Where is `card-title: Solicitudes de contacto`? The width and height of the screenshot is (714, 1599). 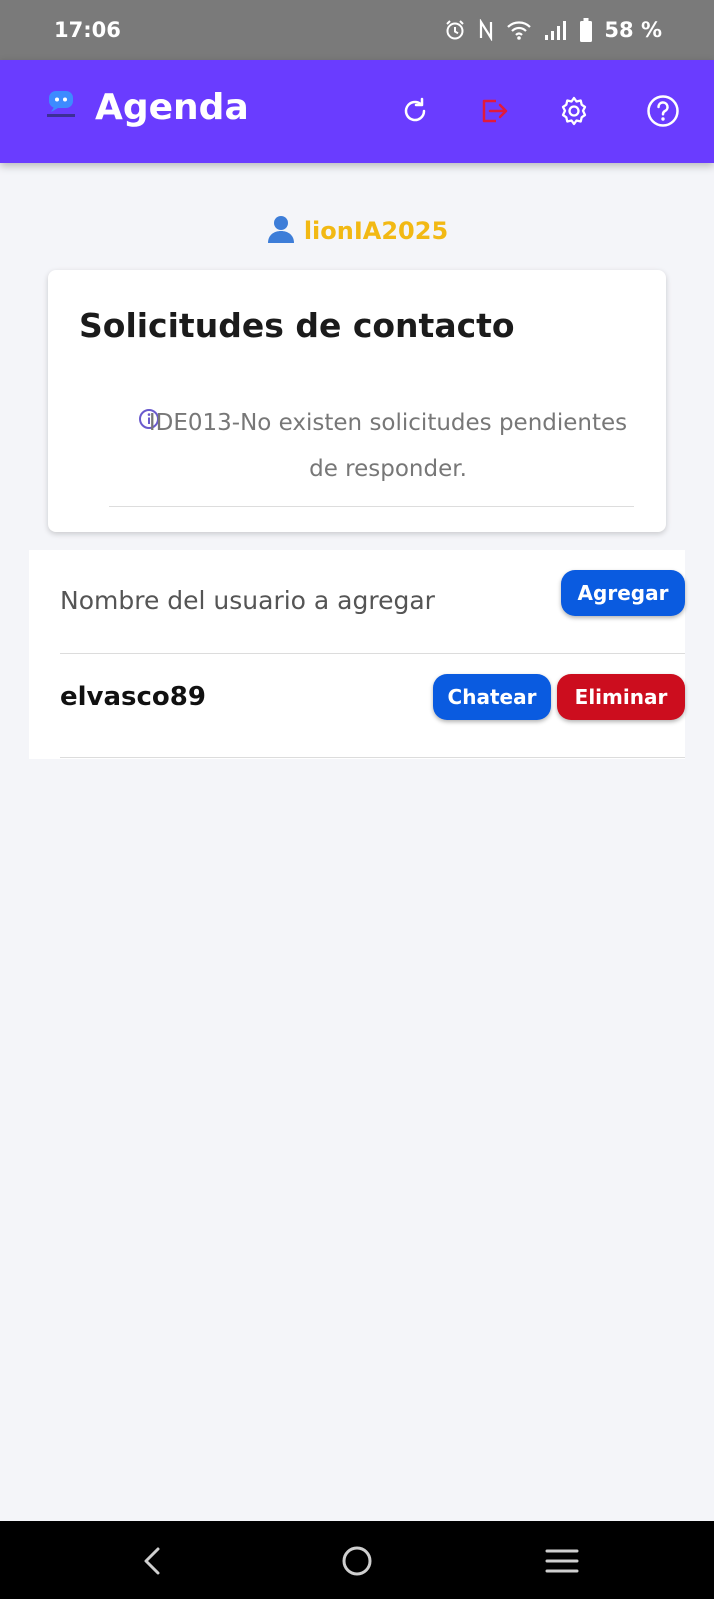 card-title: Solicitudes de contacto is located at coordinates (297, 325).